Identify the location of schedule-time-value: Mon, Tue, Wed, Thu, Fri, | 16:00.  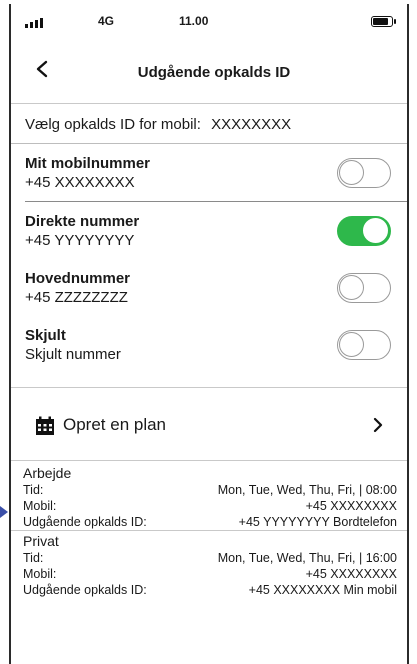
(307, 558).